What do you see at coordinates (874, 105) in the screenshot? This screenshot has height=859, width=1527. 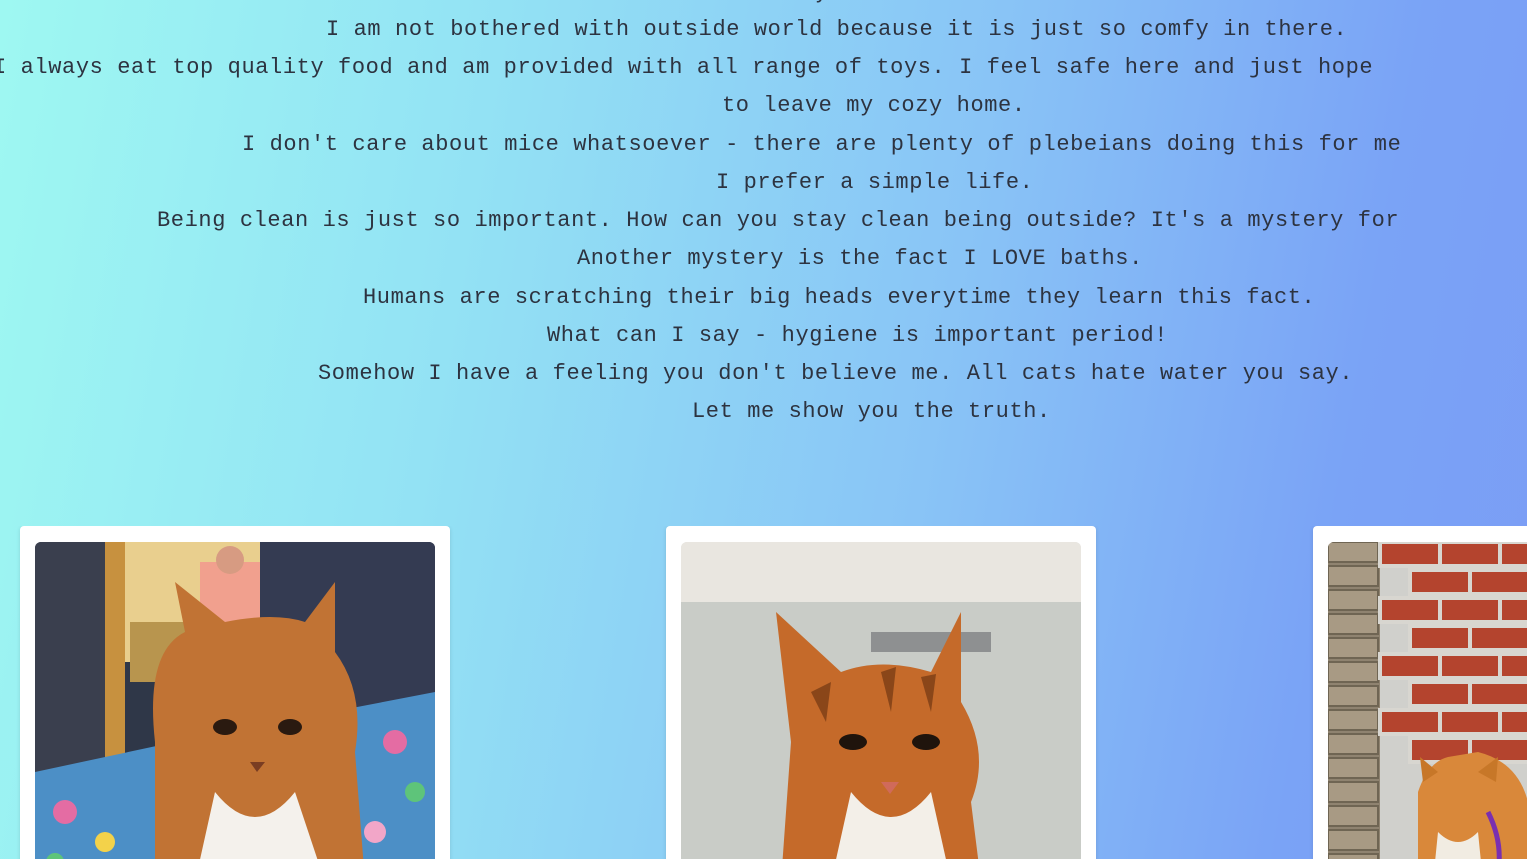 I see `story-line: to leave my cozy home.` at bounding box center [874, 105].